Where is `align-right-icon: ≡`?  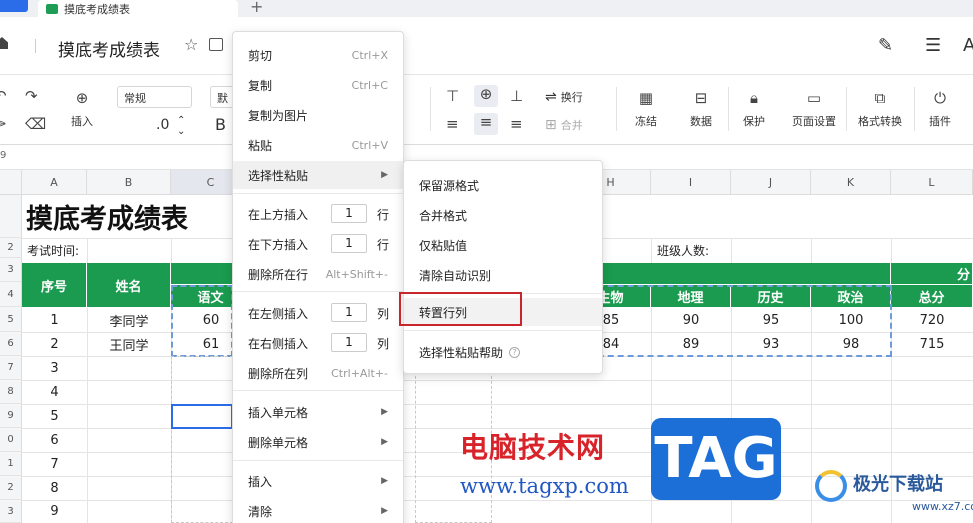
align-right-icon: ≡ is located at coordinates (516, 124).